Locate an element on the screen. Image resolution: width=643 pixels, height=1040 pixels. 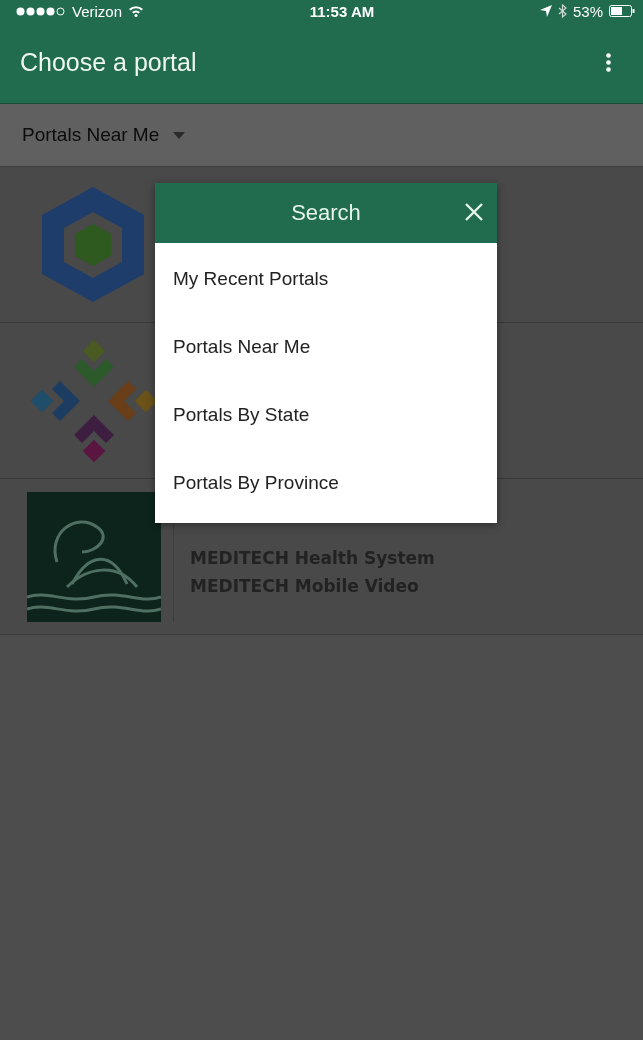
search-option: My Recent Portals is located at coordinates (326, 279).